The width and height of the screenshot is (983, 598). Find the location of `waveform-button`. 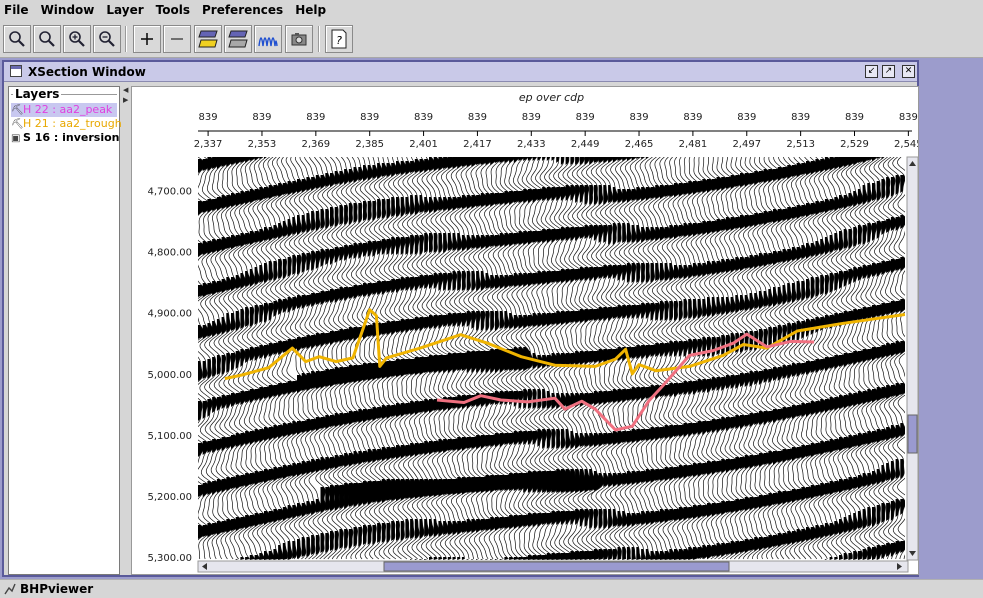

waveform-button is located at coordinates (268, 39).